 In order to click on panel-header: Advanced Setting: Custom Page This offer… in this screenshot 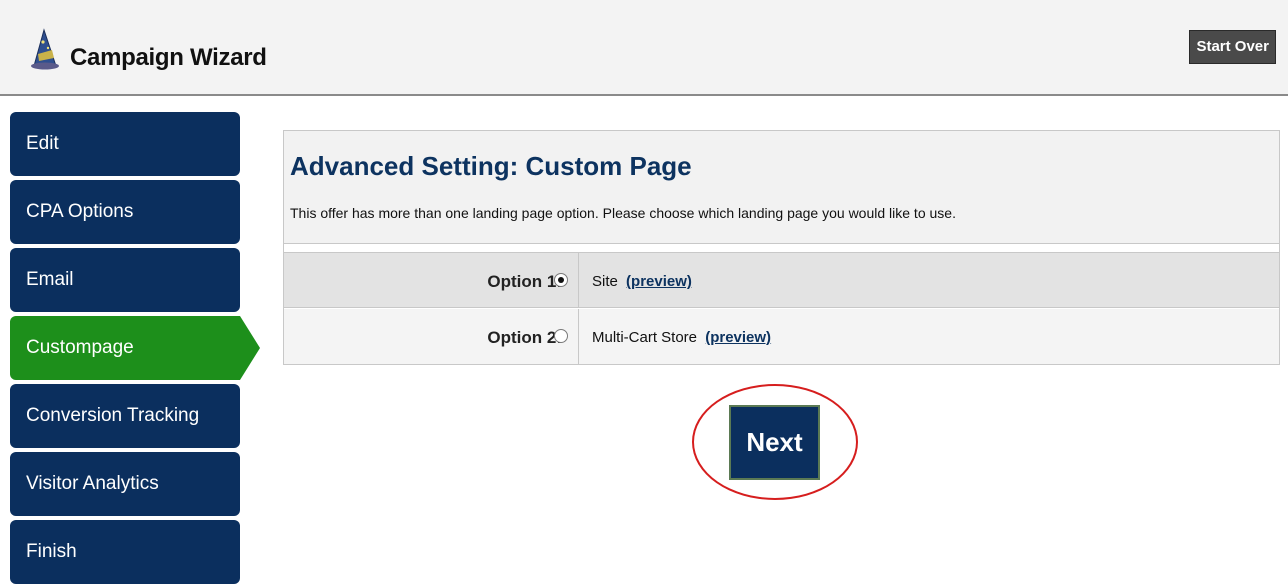, I will do `click(781, 187)`.